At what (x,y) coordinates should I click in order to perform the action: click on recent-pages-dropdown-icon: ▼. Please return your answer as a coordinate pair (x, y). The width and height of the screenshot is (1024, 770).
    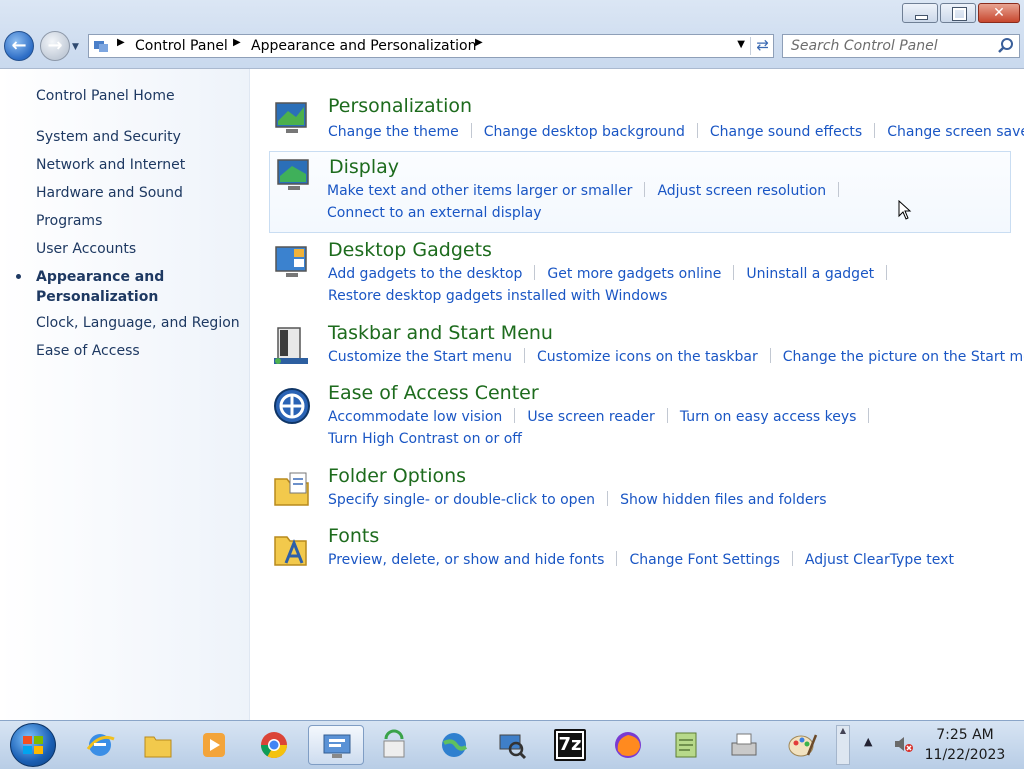
    Looking at the image, I should click on (75, 47).